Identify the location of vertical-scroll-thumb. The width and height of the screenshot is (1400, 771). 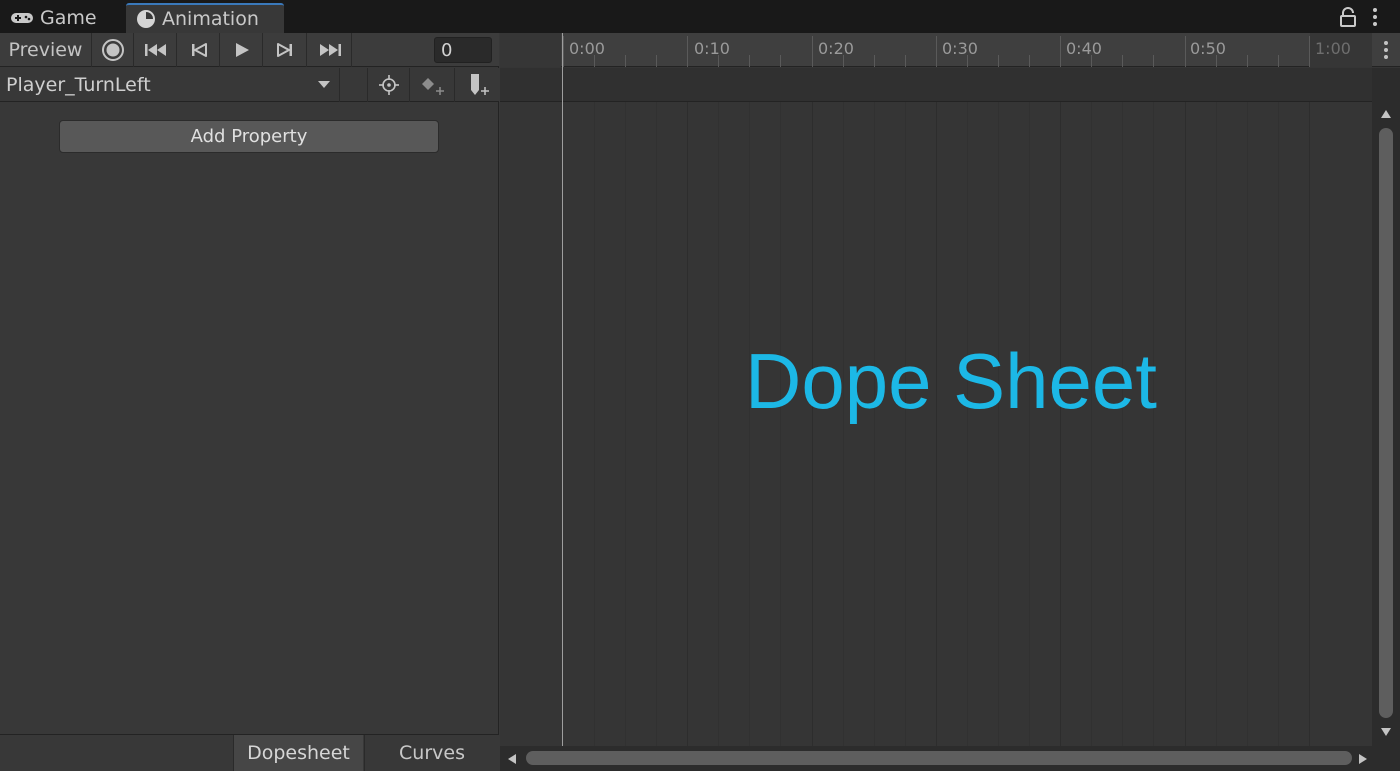
(1386, 423).